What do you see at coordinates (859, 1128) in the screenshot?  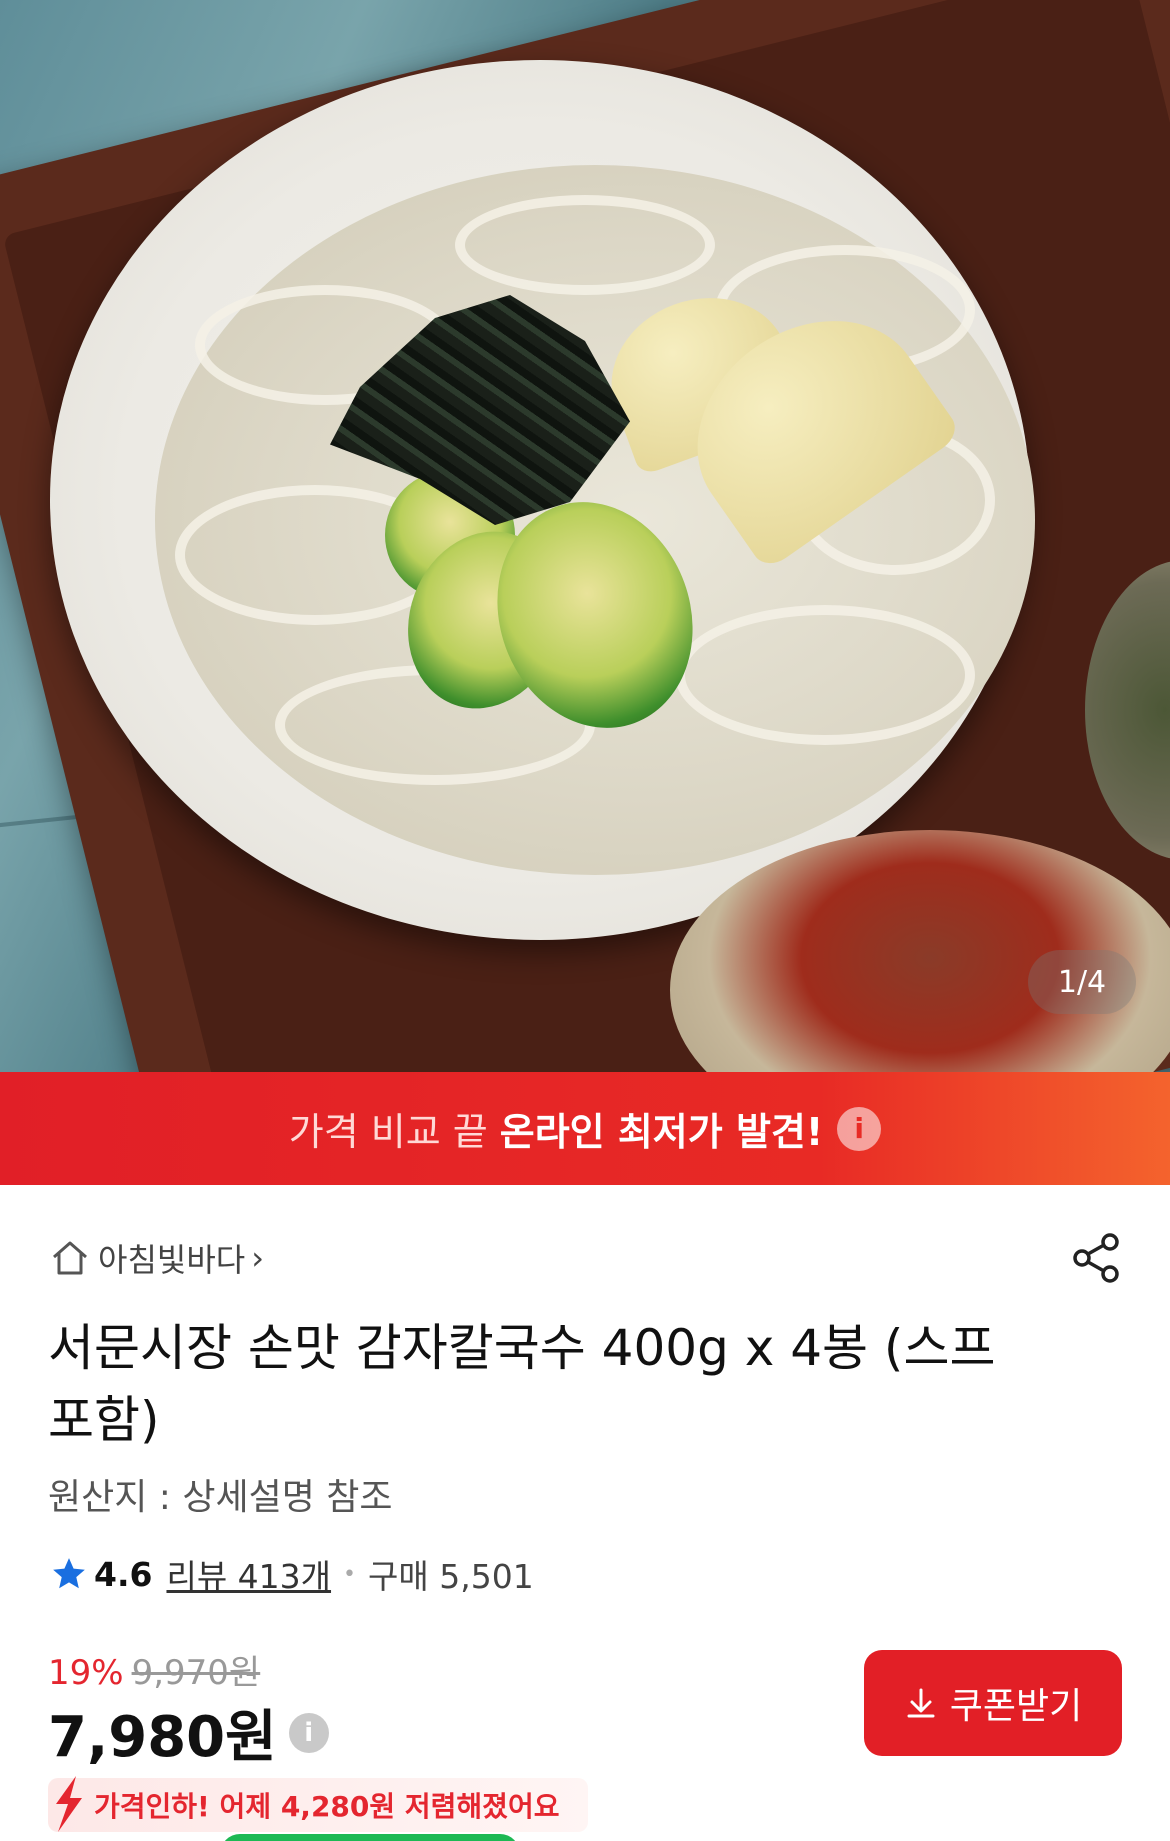 I see `info-icon: i` at bounding box center [859, 1128].